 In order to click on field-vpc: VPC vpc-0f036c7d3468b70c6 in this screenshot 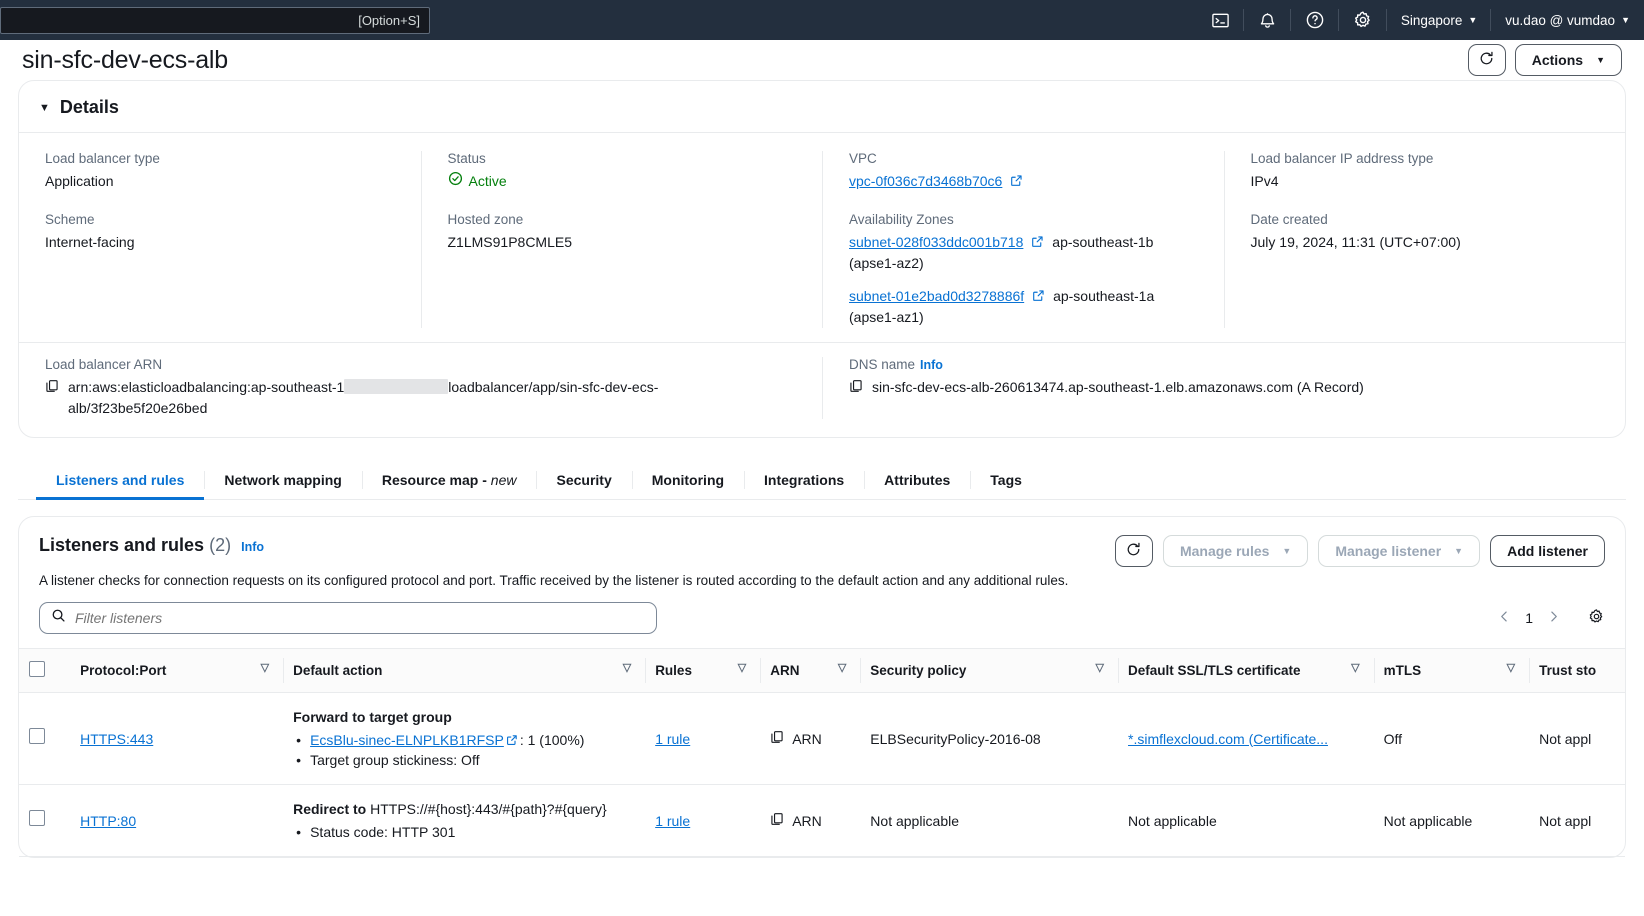, I will do `click(1023, 171)`.